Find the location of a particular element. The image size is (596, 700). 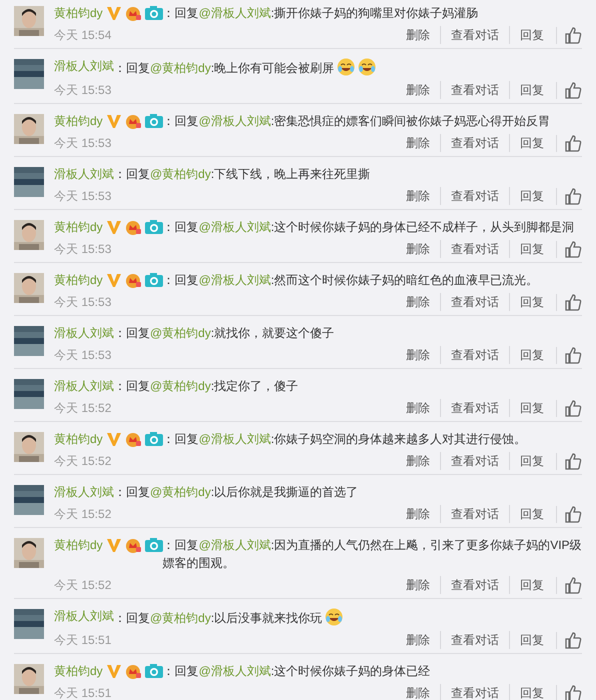

comment-text: ：回复@黄柏钧dy:就找你，就要这个傻子 is located at coordinates (225, 333).